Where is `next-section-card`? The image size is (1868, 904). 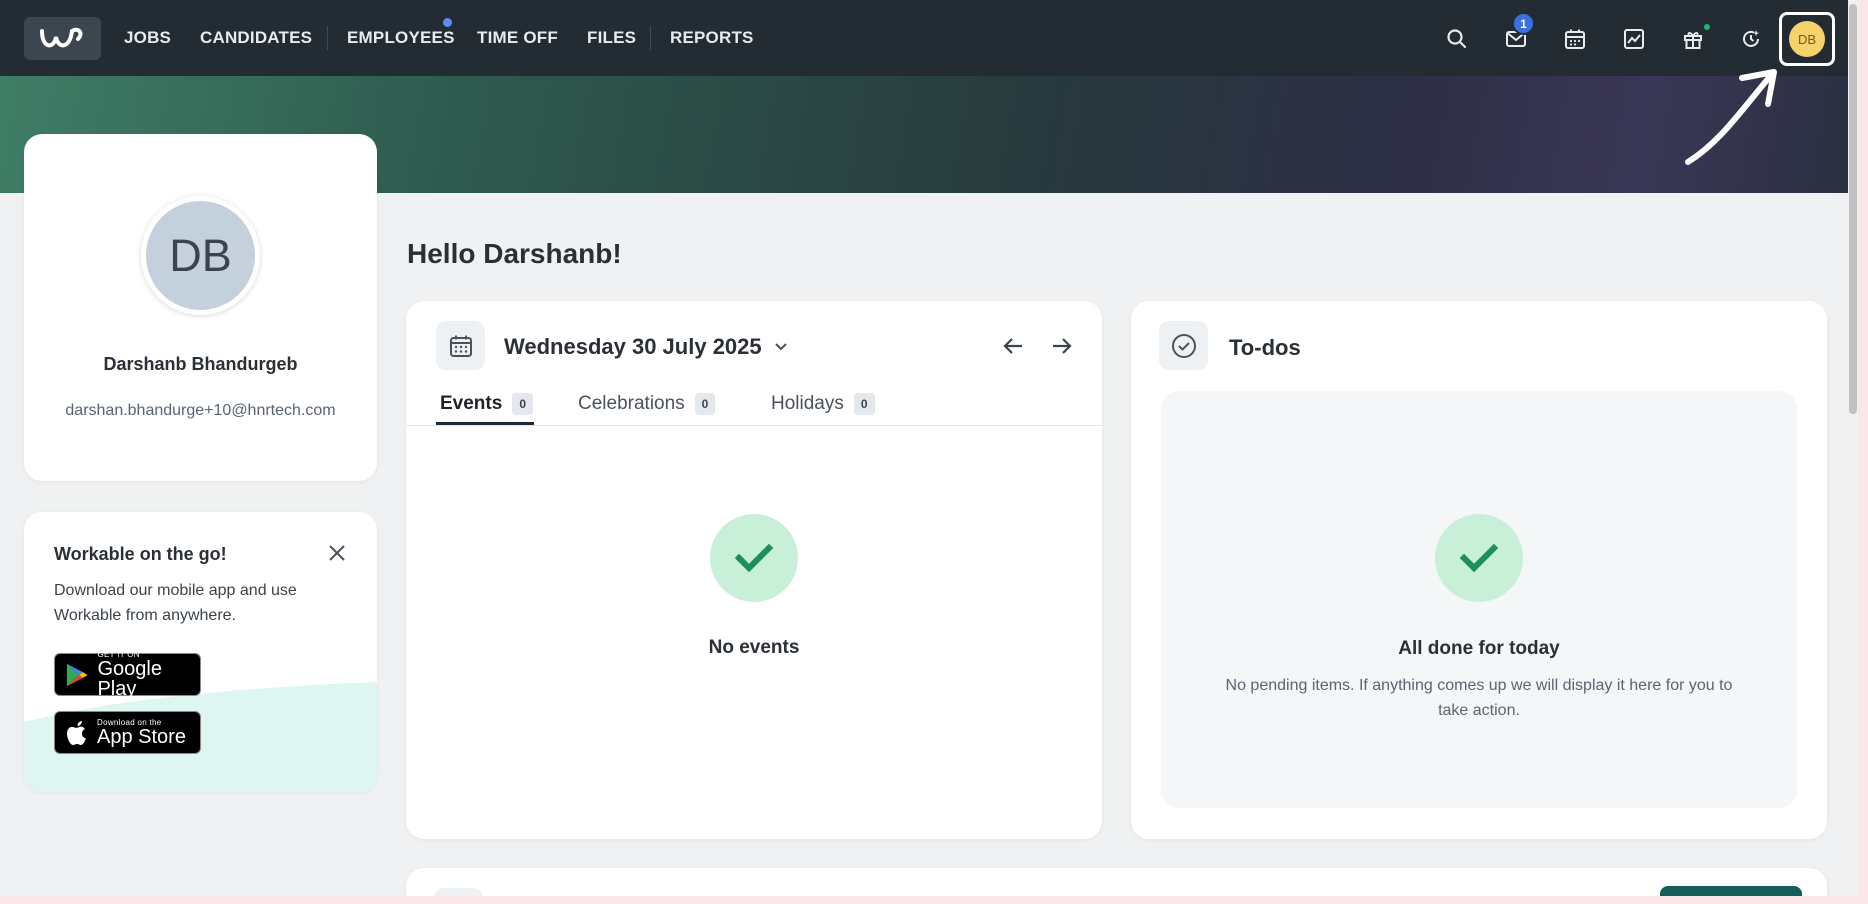
next-section-card is located at coordinates (1116, 882).